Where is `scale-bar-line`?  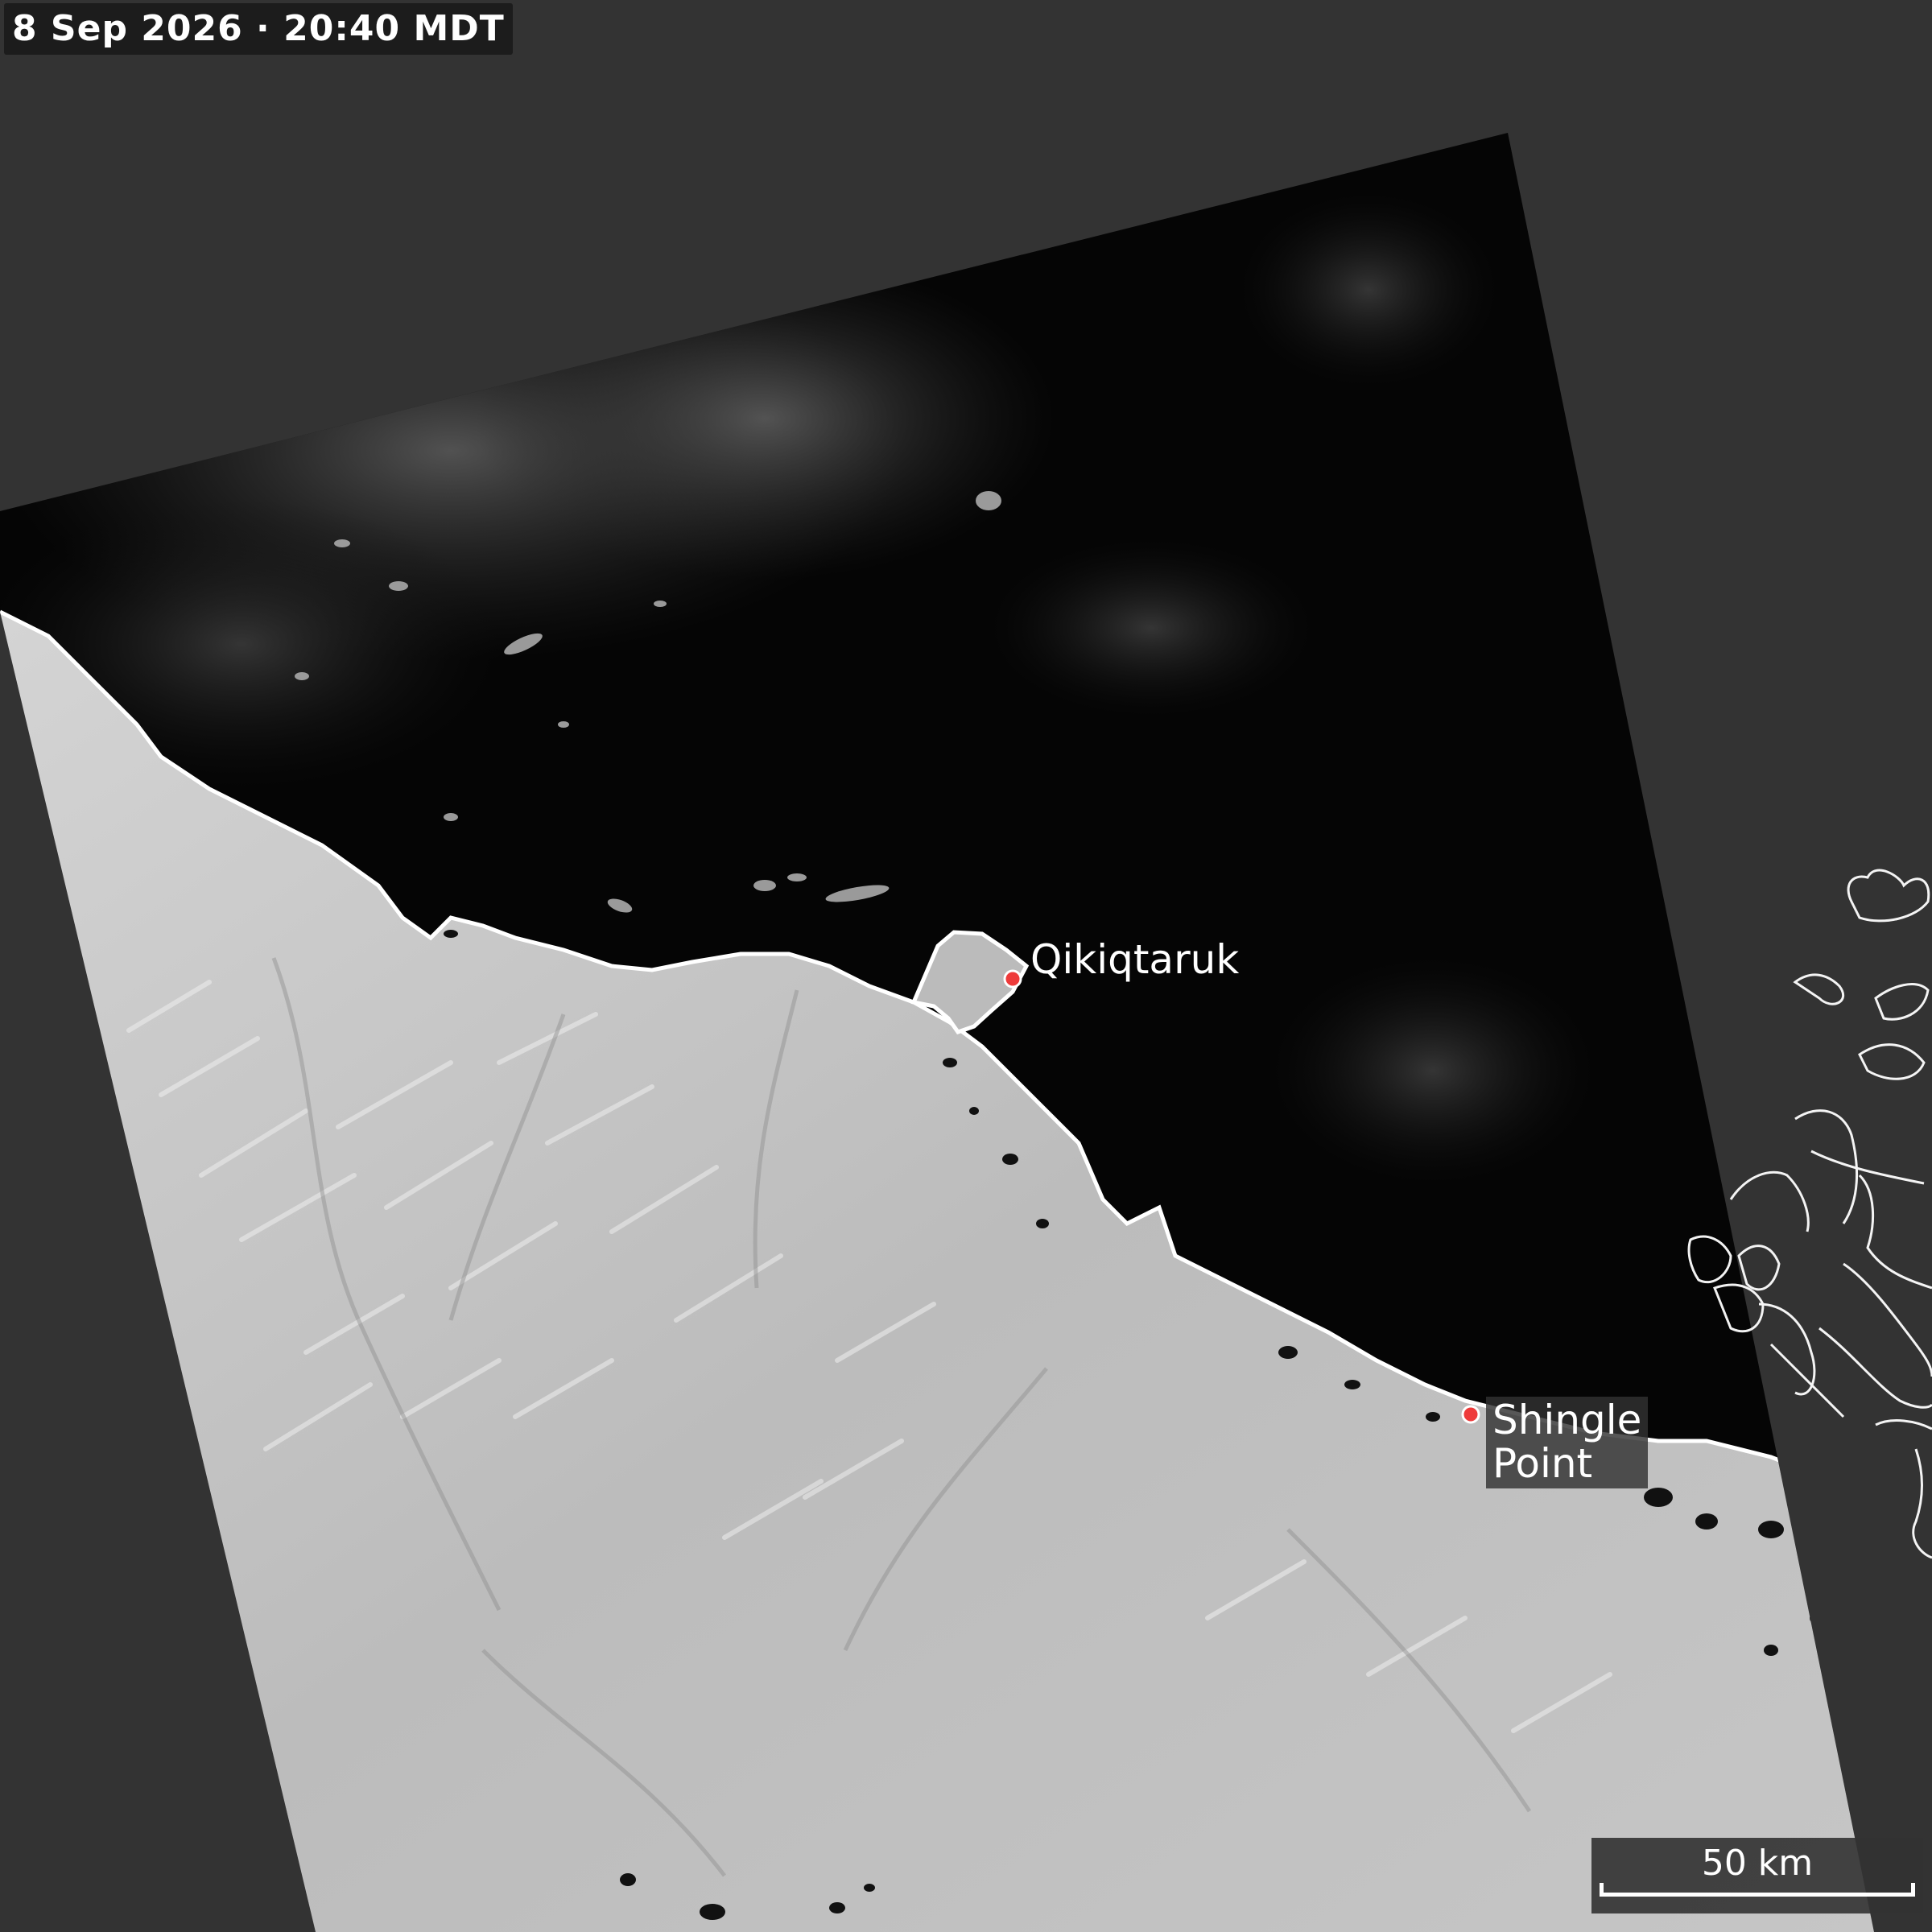
scale-bar-line is located at coordinates (1757, 1895).